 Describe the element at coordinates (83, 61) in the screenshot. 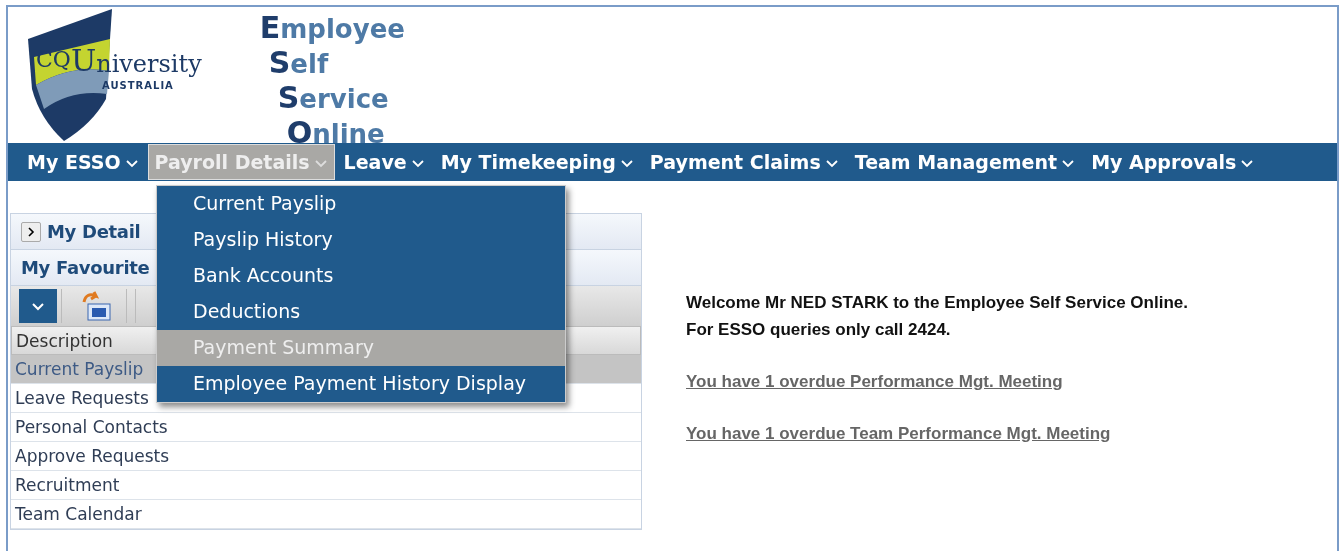

I see `logo-name-initial: U` at that location.